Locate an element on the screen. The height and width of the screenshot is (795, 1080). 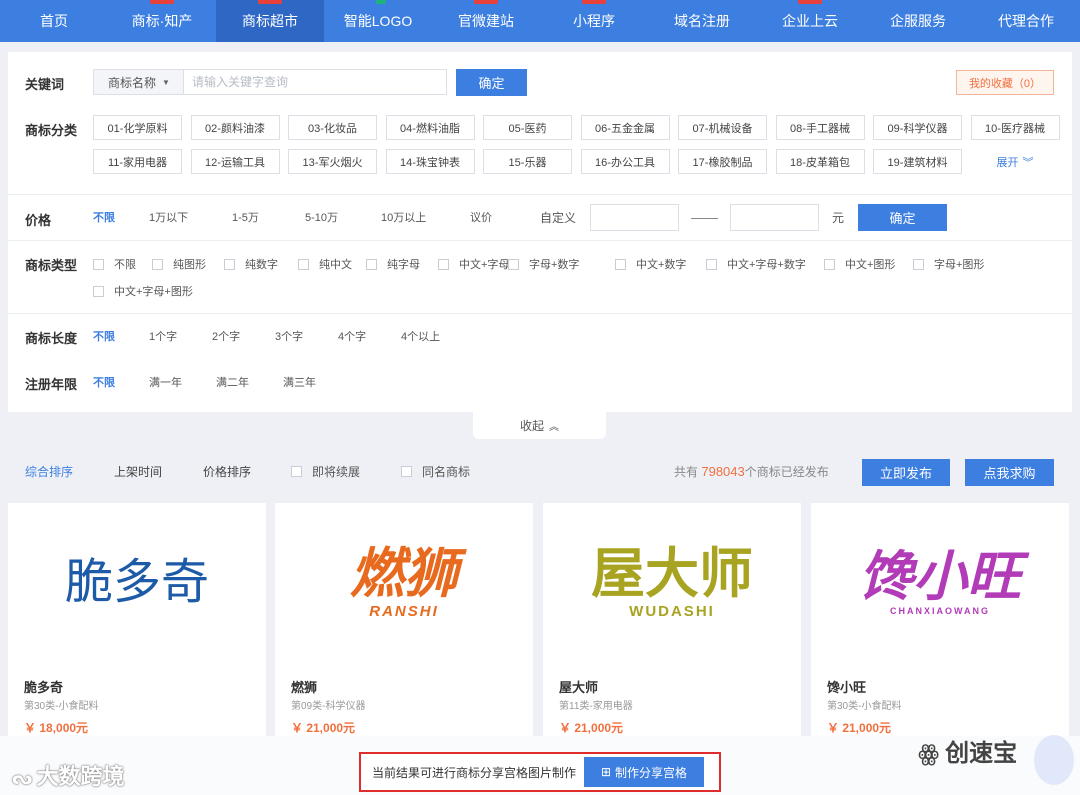
type-option-label: 字母+数字 is located at coordinates (554, 265).